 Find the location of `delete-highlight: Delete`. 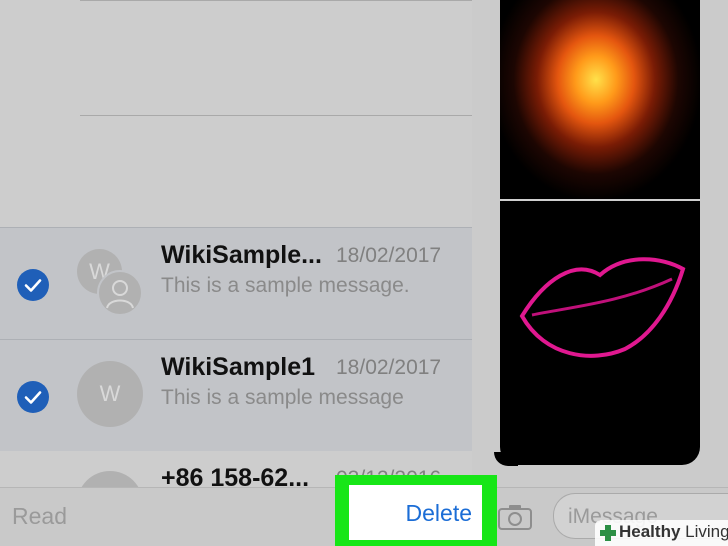

delete-highlight: Delete is located at coordinates (416, 510).